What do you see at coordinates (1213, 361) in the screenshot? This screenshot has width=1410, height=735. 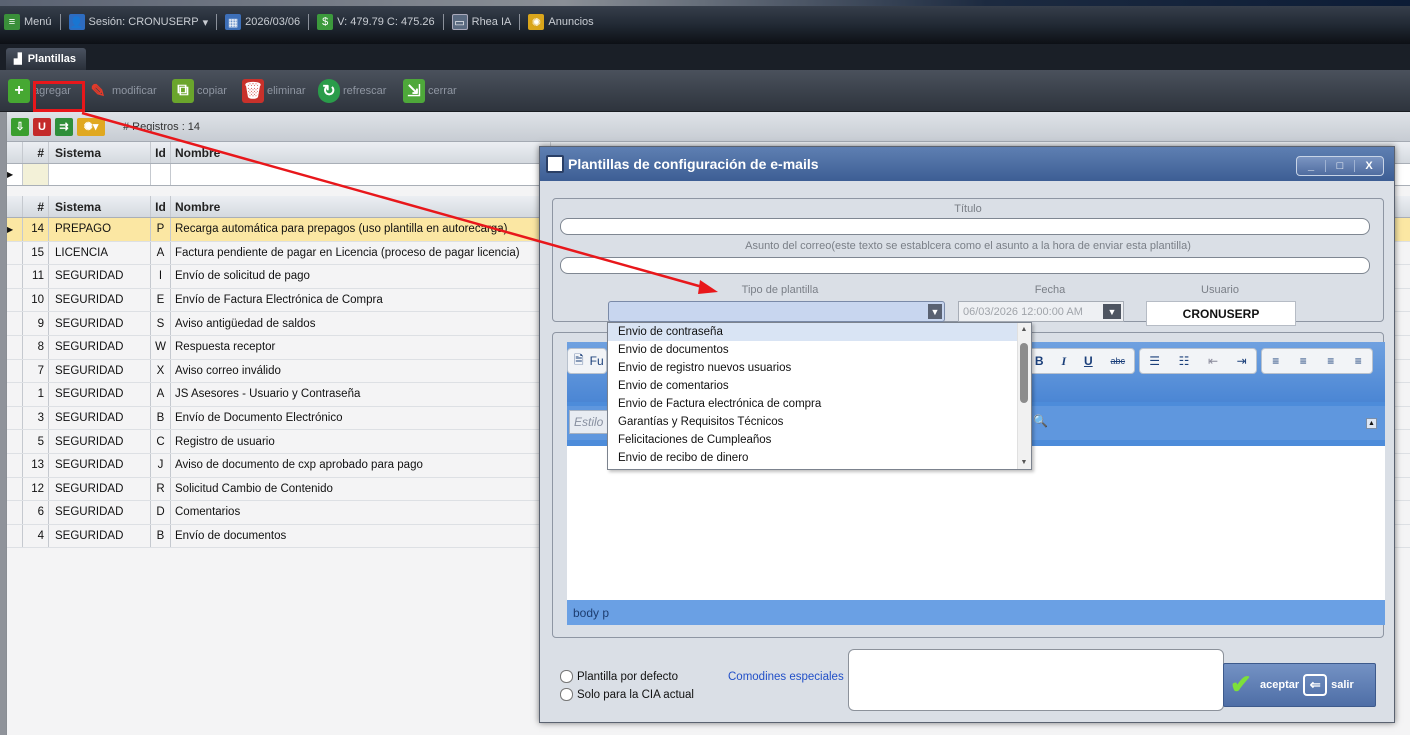 I see `outdent-icon: ⇤` at bounding box center [1213, 361].